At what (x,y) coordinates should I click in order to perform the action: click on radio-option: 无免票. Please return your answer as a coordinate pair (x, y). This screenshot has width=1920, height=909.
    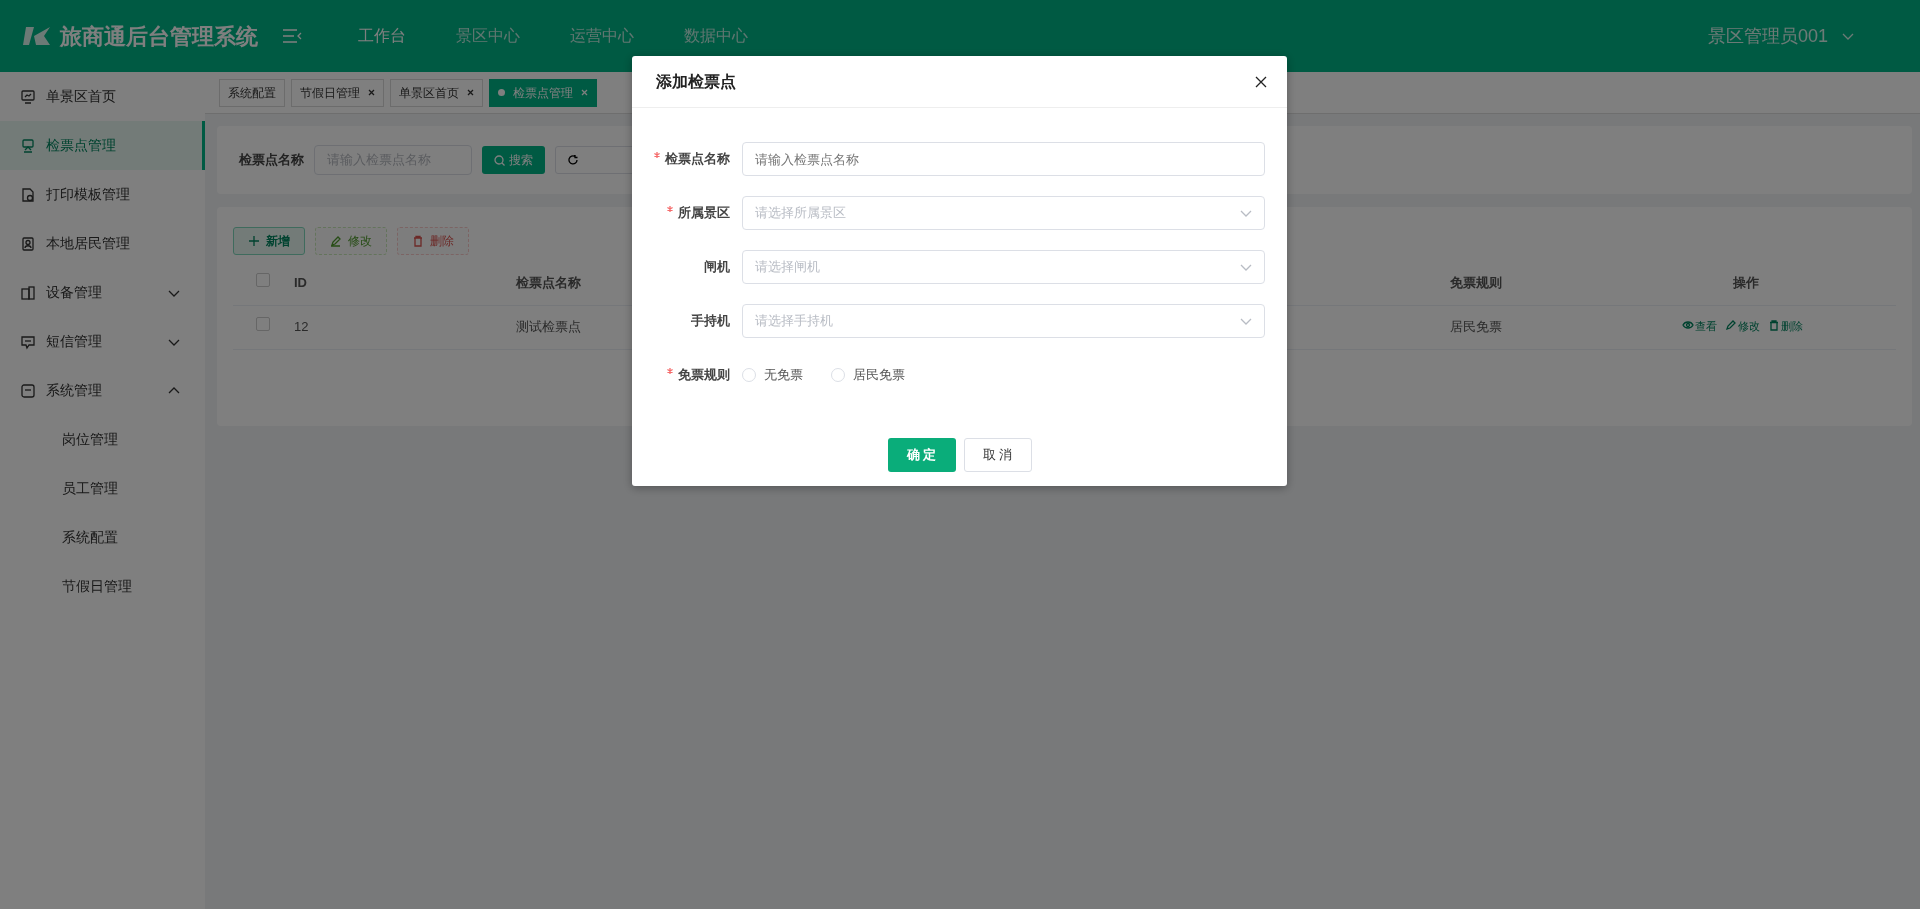
    Looking at the image, I should click on (772, 375).